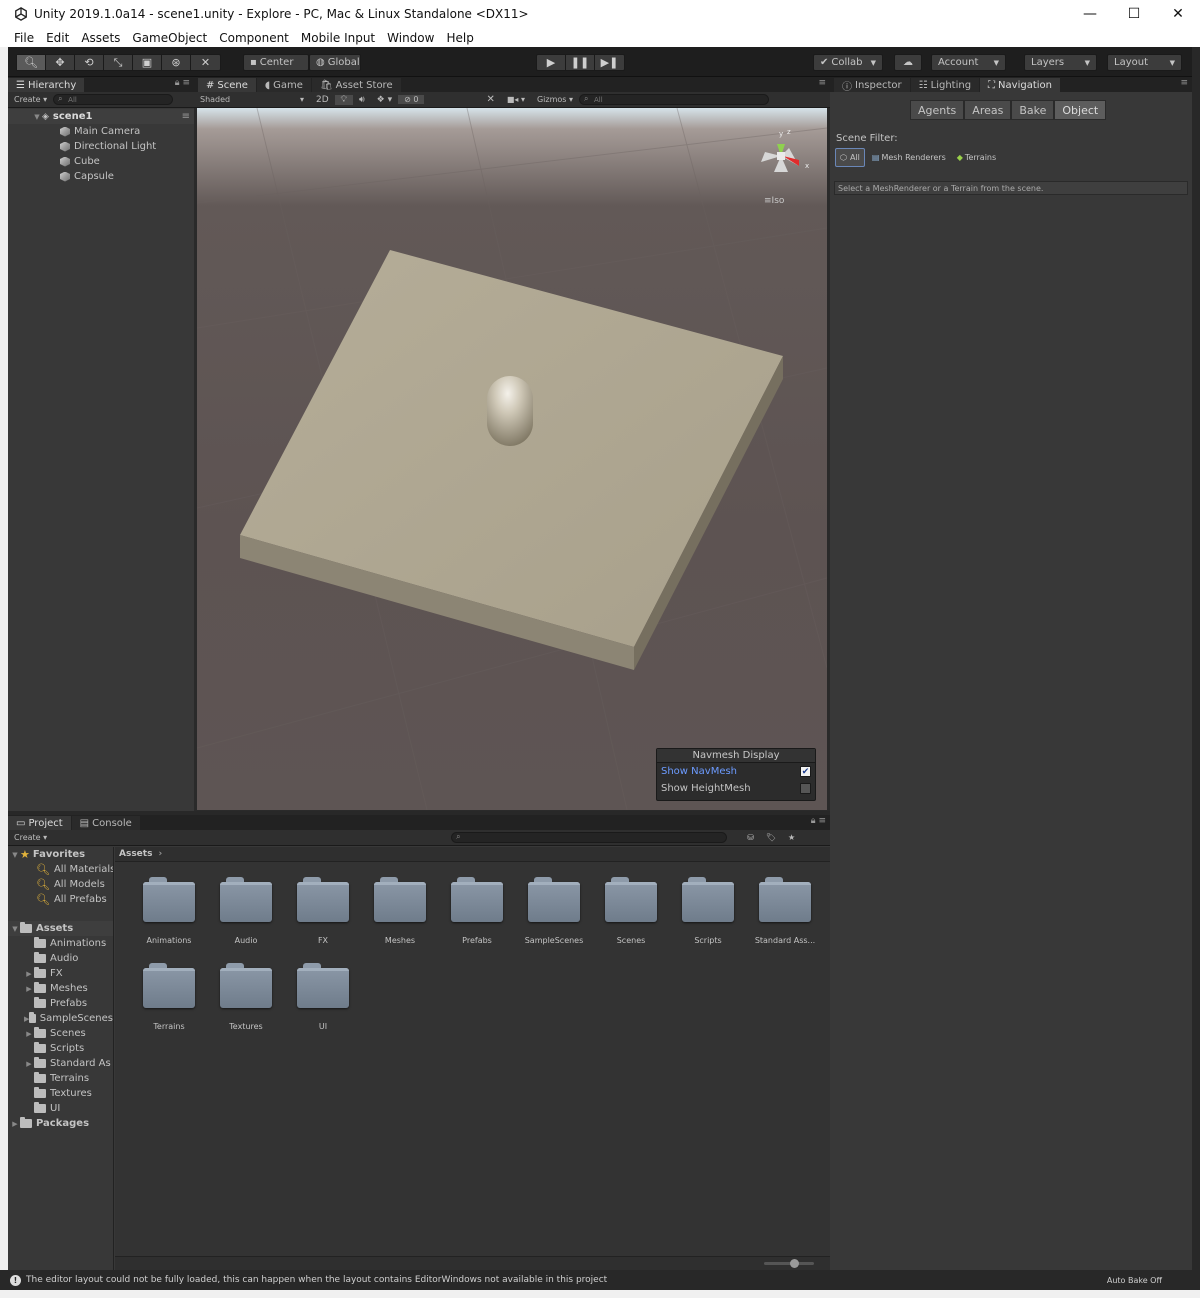 The height and width of the screenshot is (1298, 1200). I want to click on asset-tree-prefabs: Prefabs, so click(60, 1003).